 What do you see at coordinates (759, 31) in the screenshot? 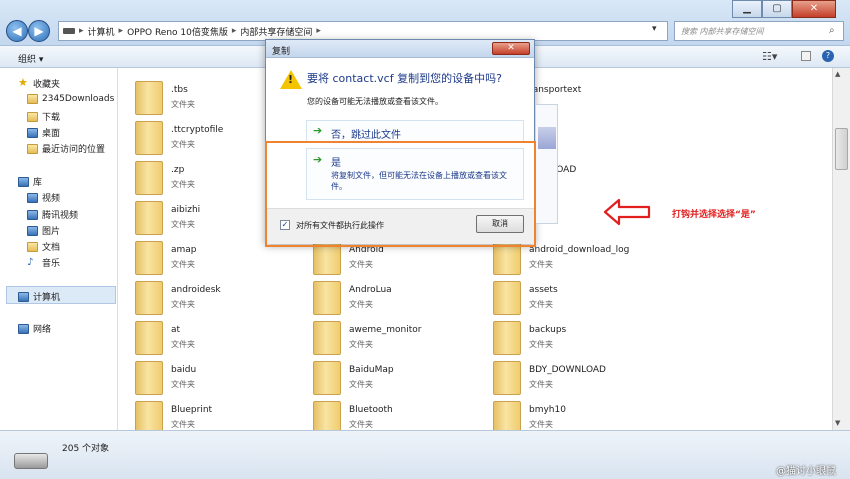
I see `search-input: 搜索 内部共享存储空间` at bounding box center [759, 31].